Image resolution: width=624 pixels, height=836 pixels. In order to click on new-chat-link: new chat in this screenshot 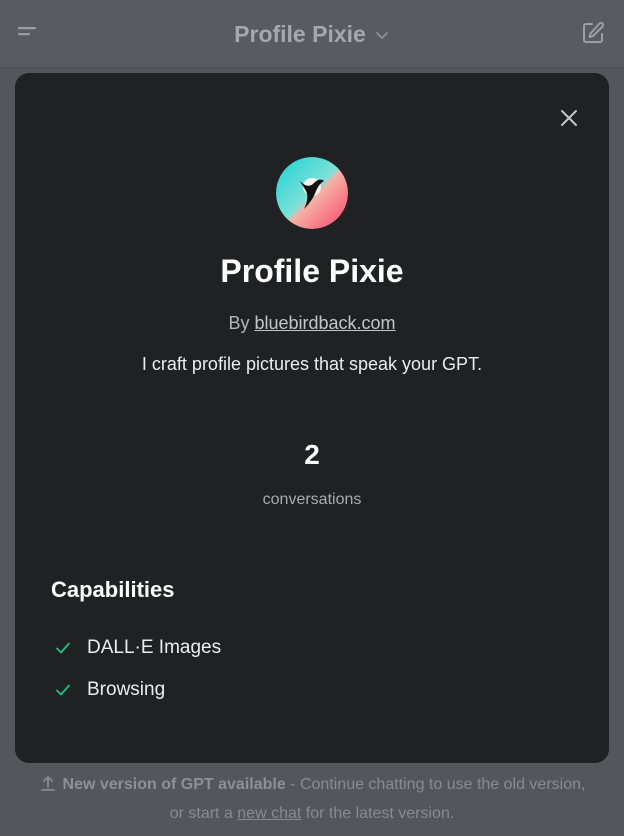, I will do `click(269, 813)`.